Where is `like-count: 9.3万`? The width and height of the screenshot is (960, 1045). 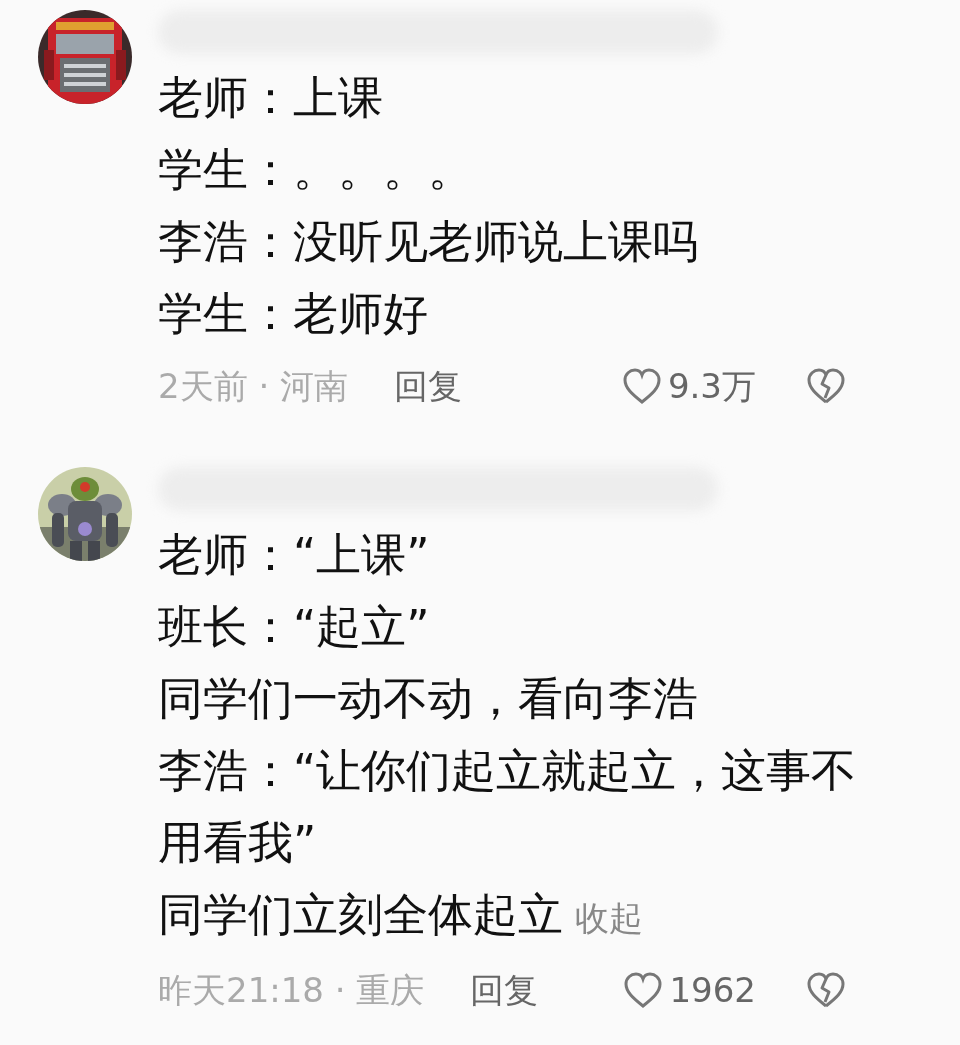
like-count: 9.3万 is located at coordinates (711, 386).